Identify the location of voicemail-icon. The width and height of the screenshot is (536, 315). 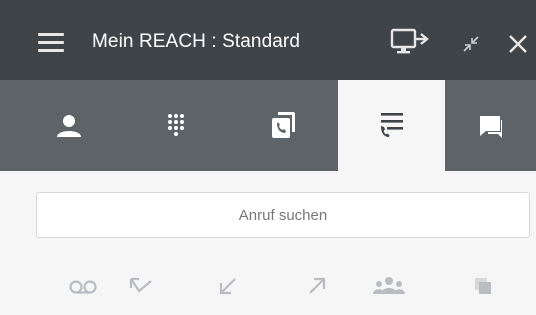
(83, 287).